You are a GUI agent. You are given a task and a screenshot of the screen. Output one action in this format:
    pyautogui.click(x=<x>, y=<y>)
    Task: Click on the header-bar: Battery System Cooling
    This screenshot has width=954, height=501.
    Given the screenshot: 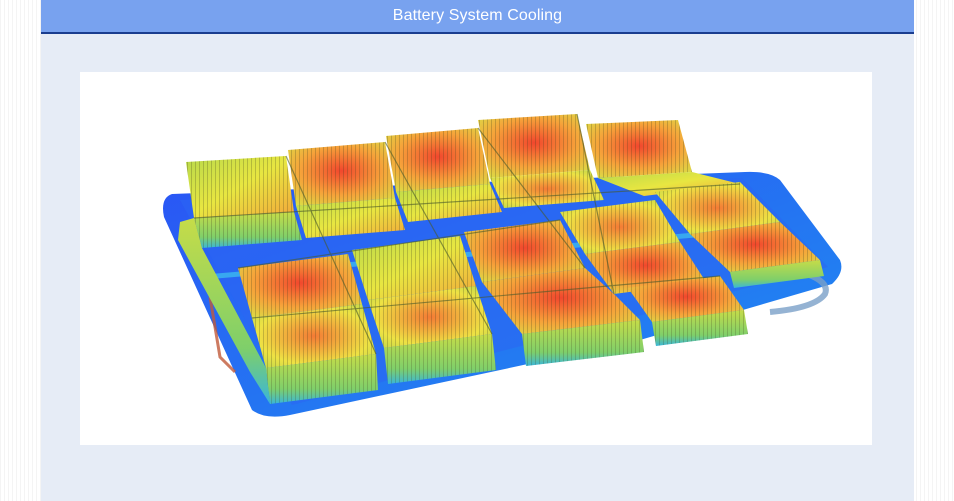 What is the action you would take?
    pyautogui.click(x=477, y=17)
    